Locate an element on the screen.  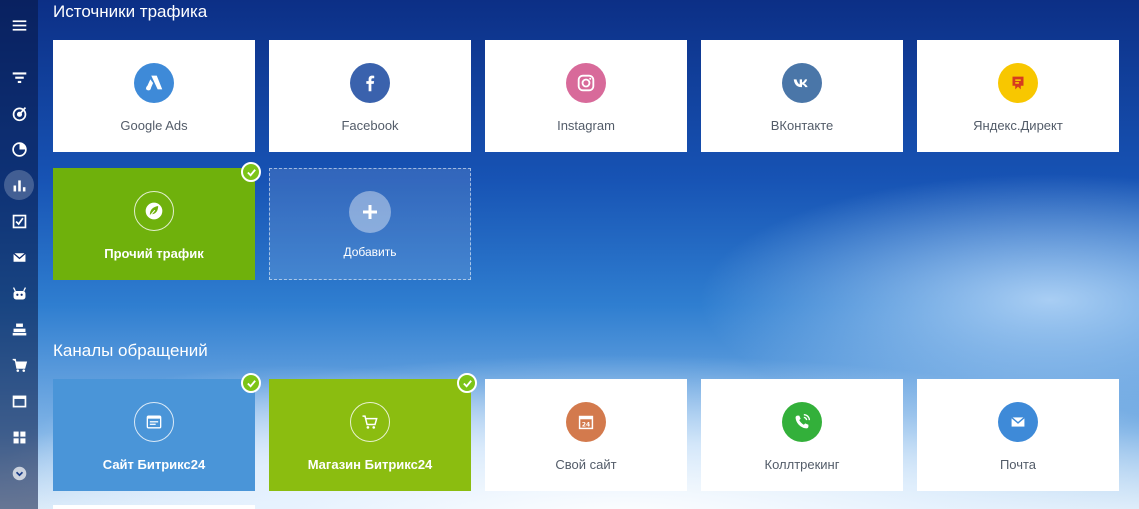
calendar-24-icon: 24 is located at coordinates (586, 422).